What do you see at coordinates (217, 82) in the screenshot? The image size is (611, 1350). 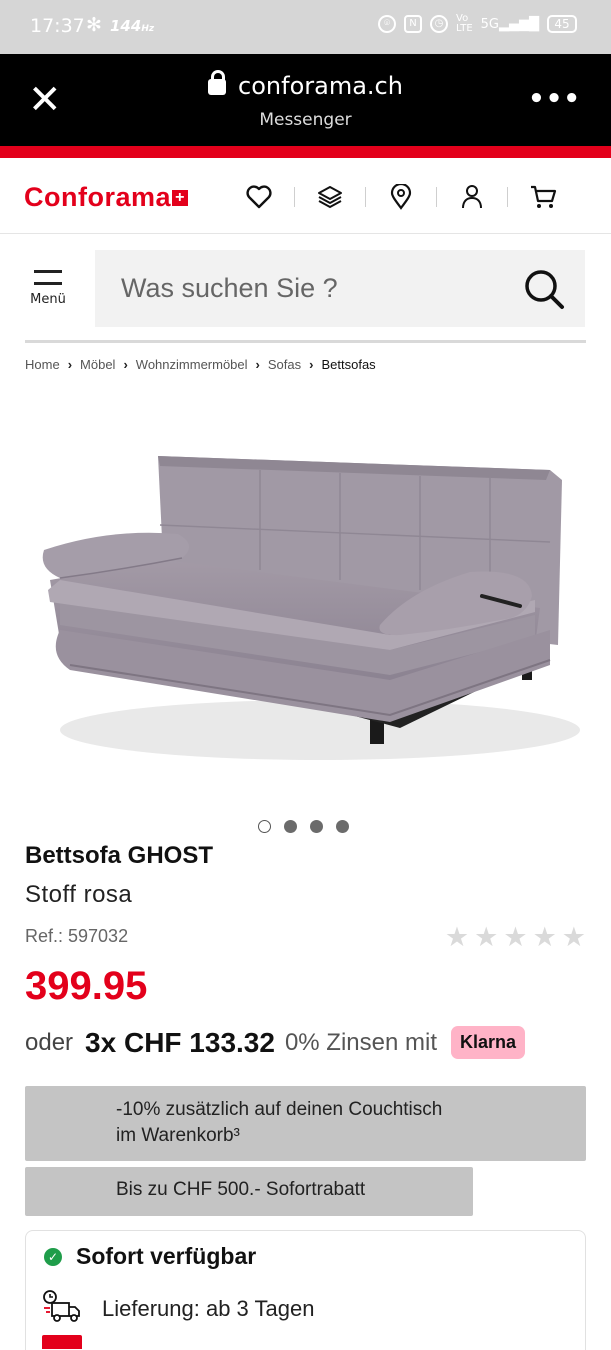 I see `lock-icon` at bounding box center [217, 82].